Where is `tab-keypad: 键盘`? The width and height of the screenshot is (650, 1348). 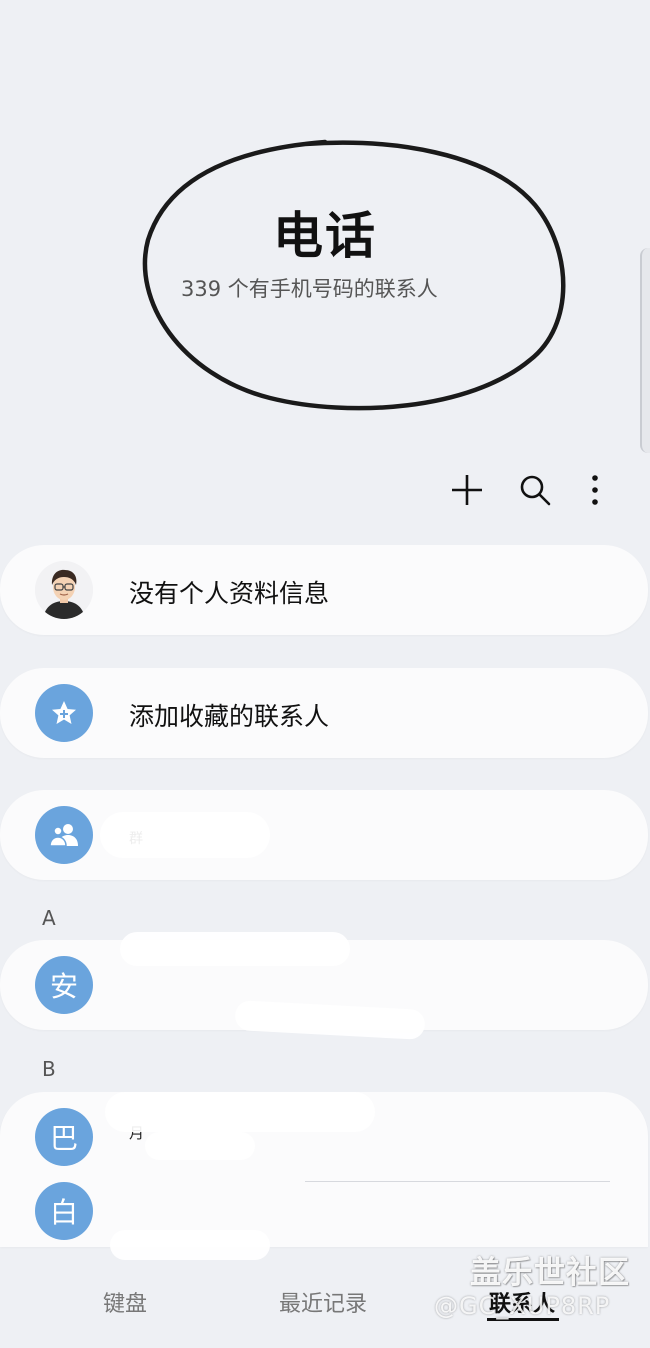 tab-keypad: 键盘 is located at coordinates (125, 1302).